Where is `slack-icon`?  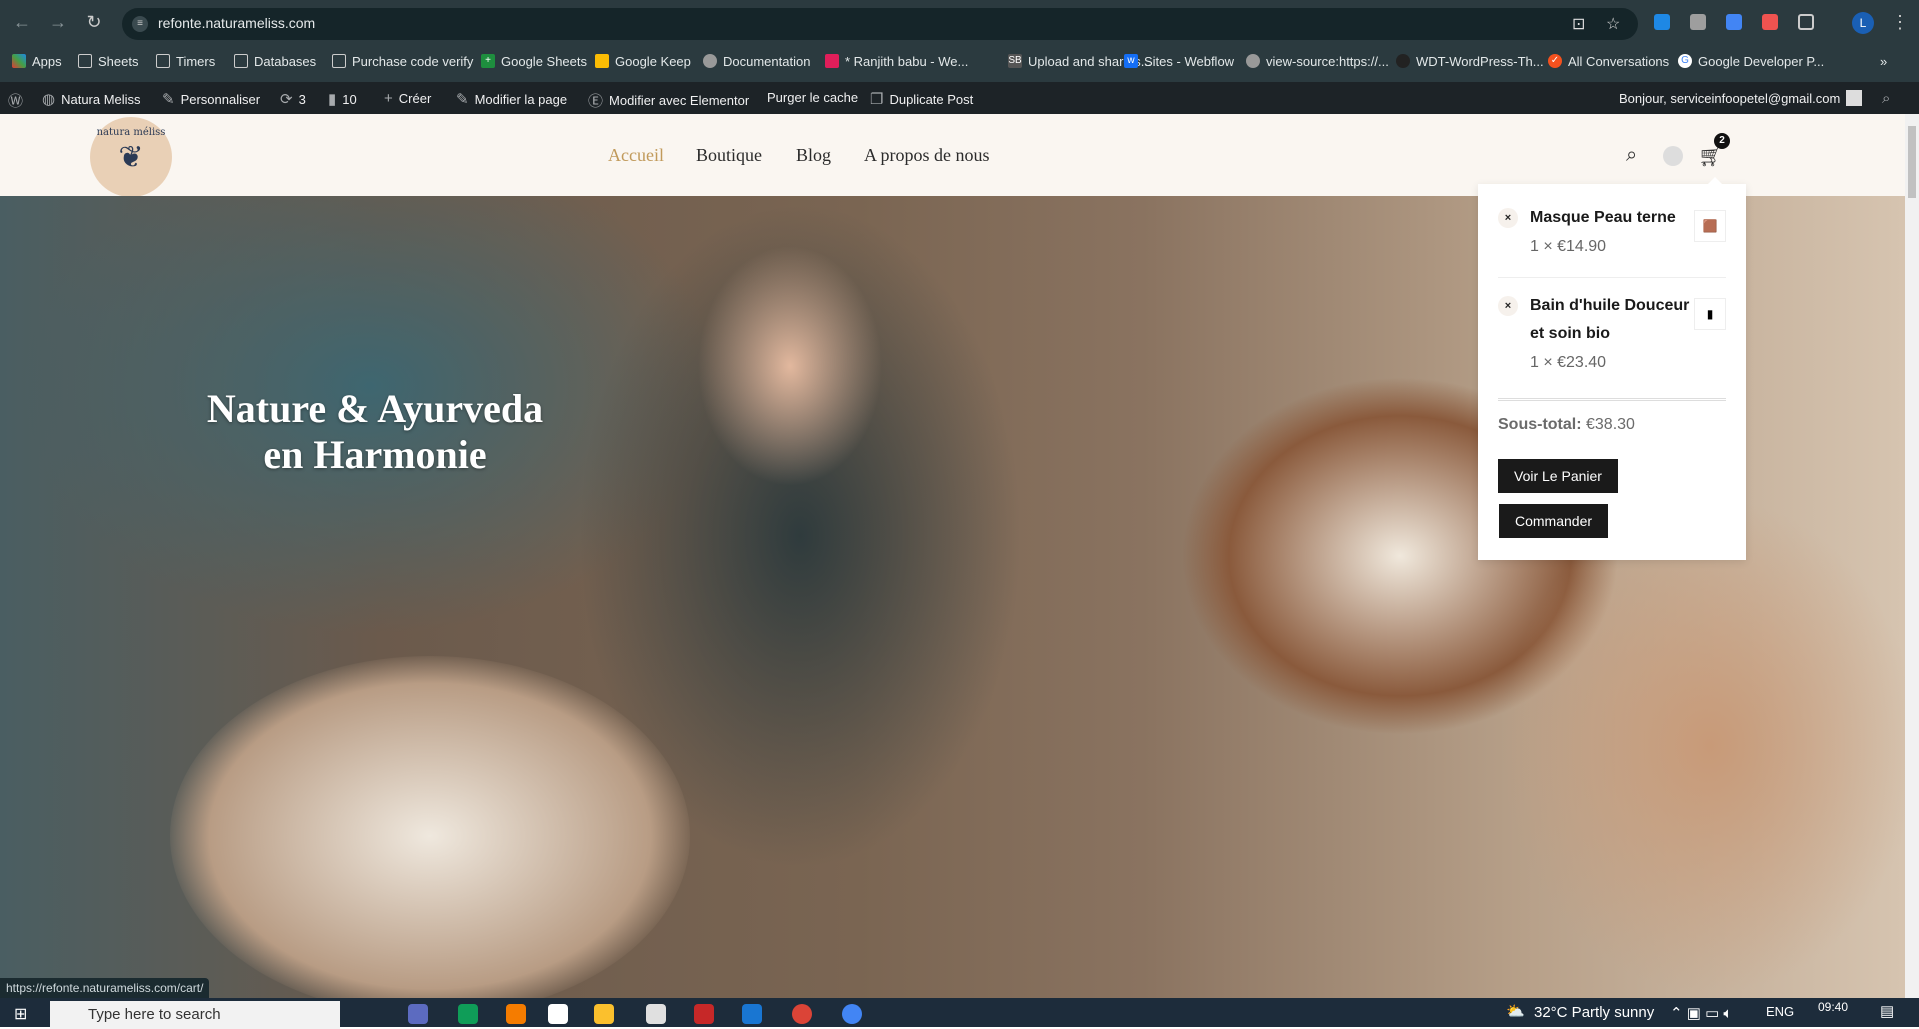 slack-icon is located at coordinates (656, 1014).